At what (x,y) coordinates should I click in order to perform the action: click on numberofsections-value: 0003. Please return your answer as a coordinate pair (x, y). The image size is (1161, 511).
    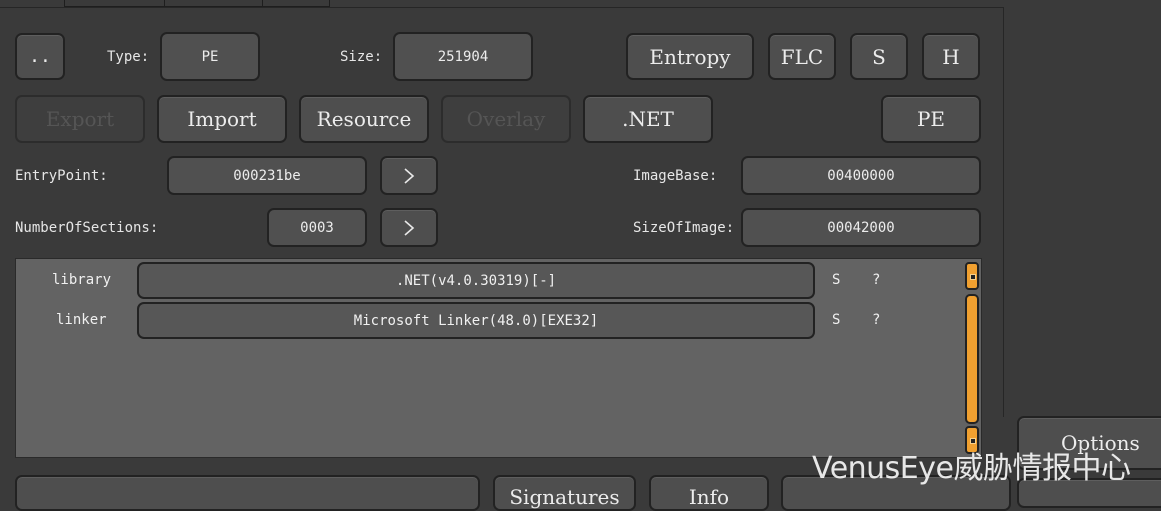
    Looking at the image, I should click on (317, 227).